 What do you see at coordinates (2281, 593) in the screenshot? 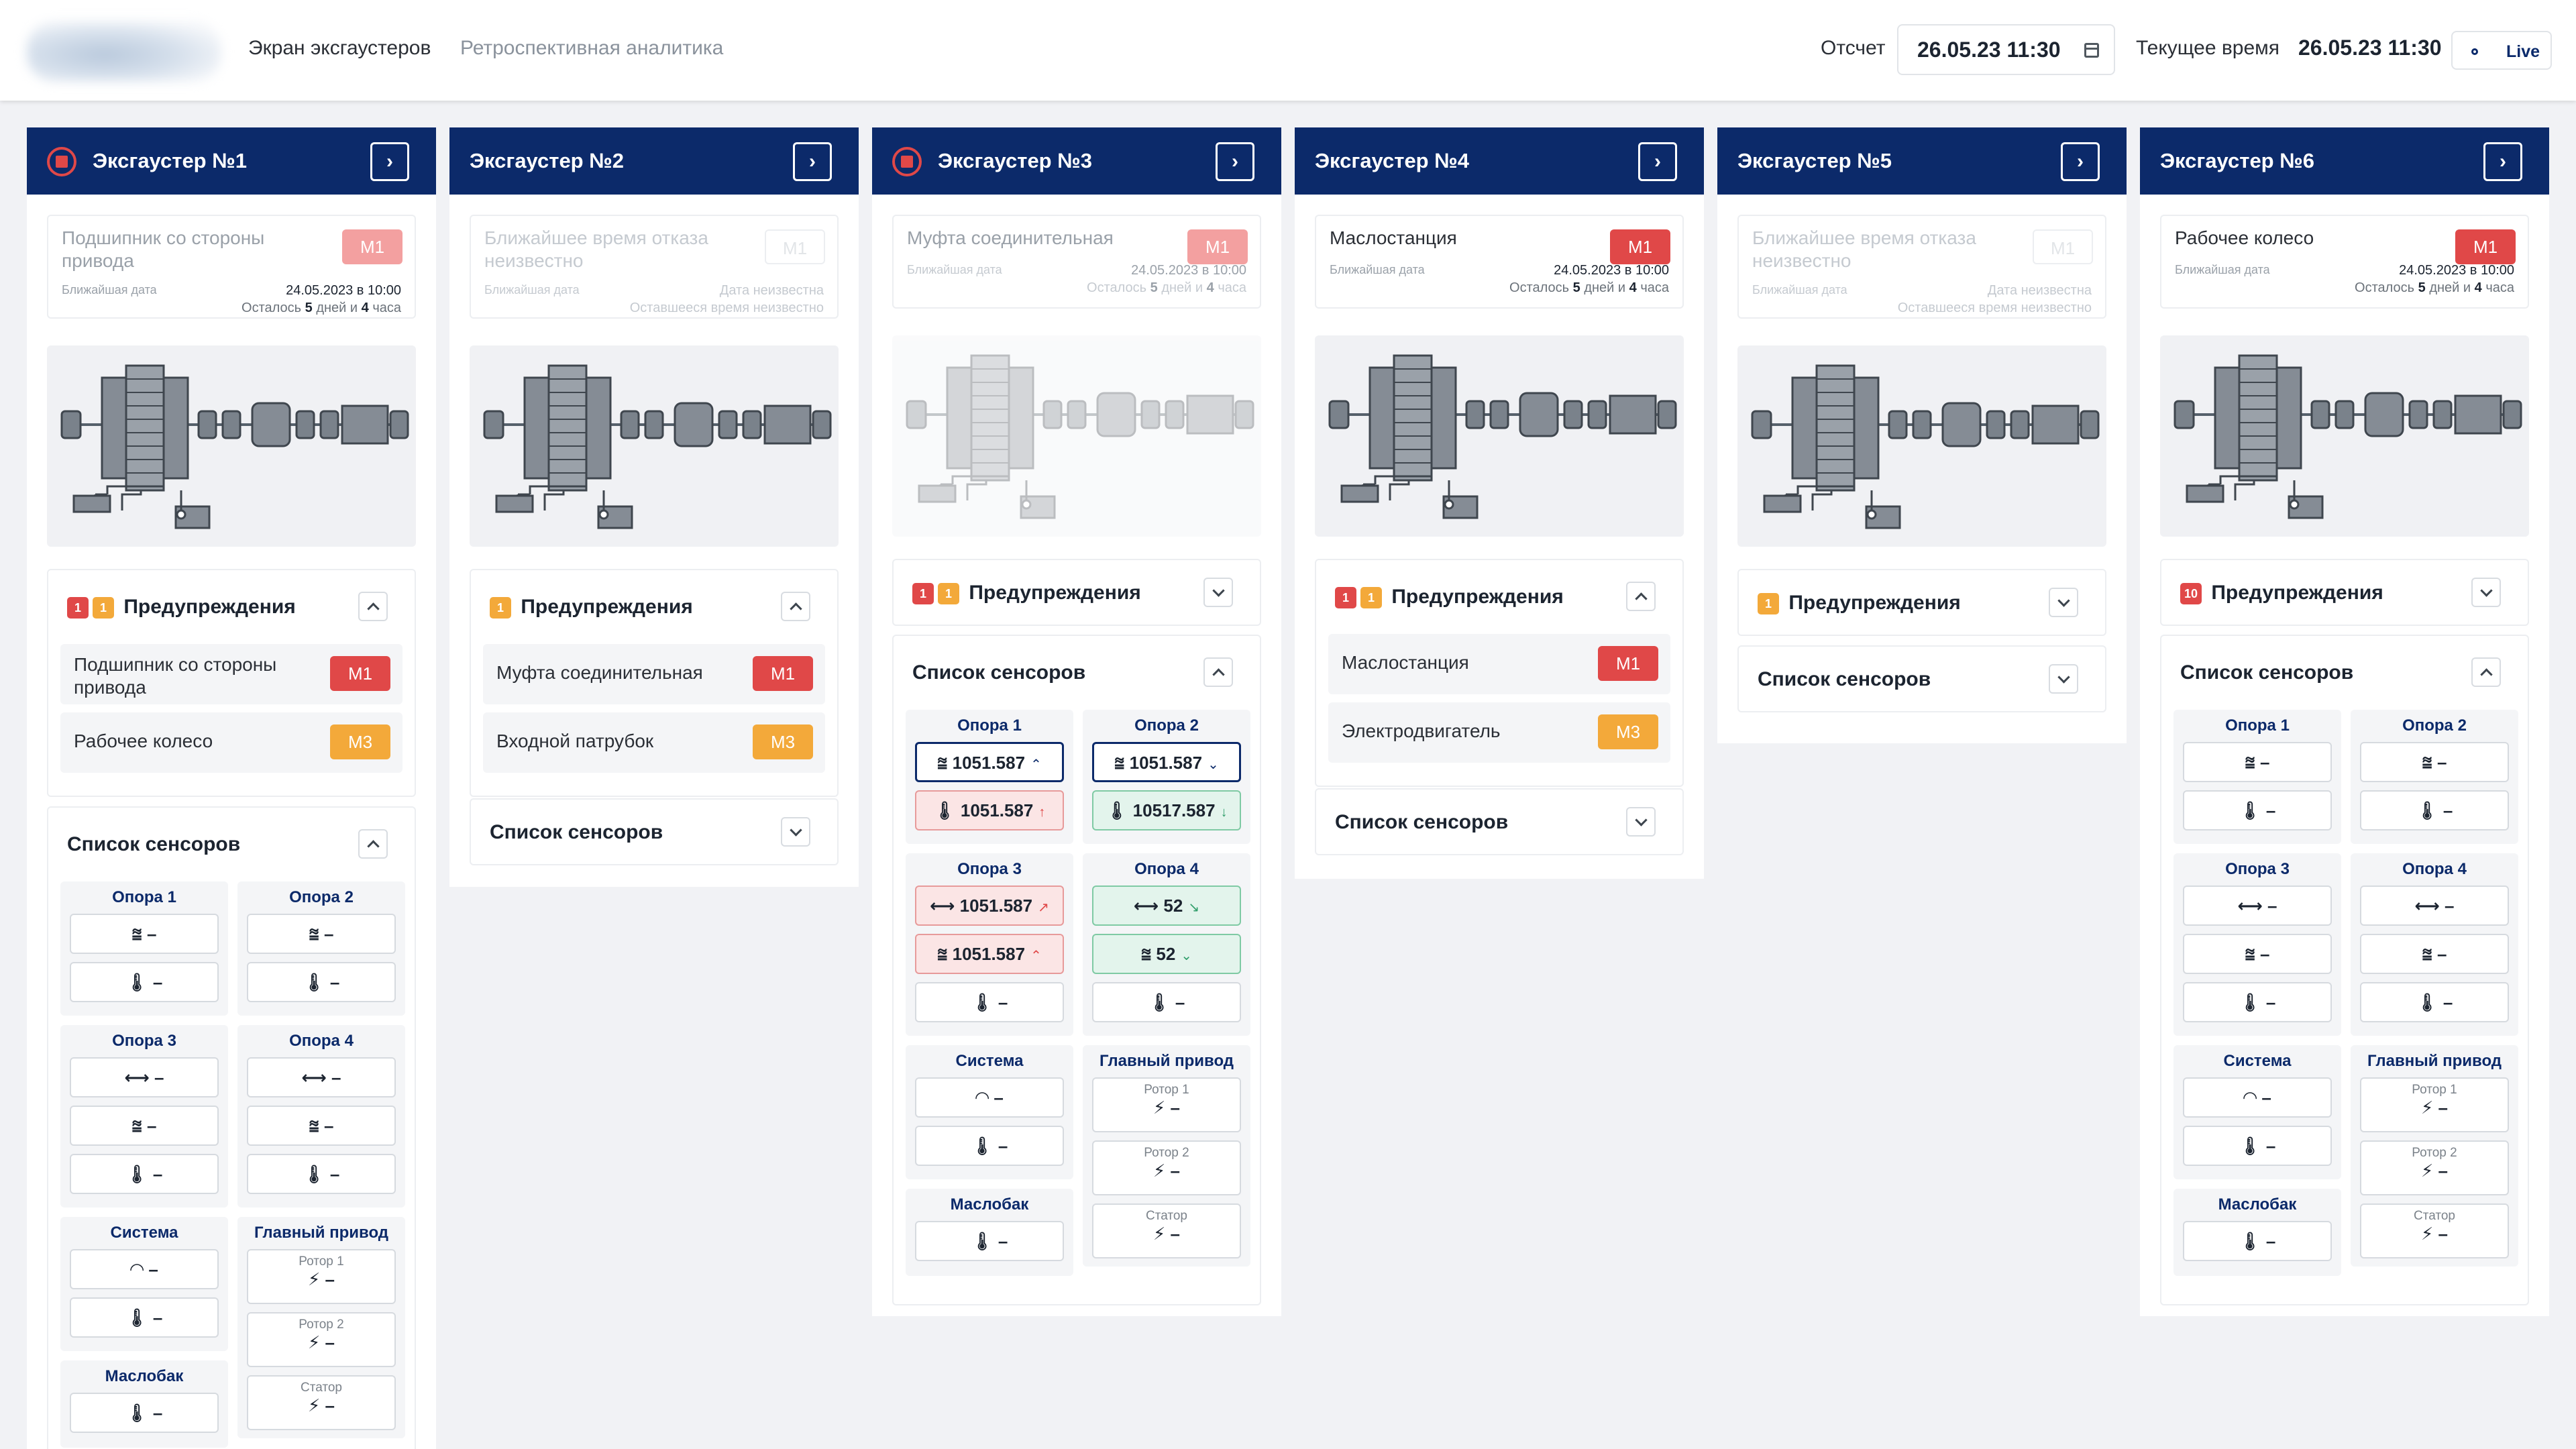
I see `warnings-title: 10 Предупреждения` at bounding box center [2281, 593].